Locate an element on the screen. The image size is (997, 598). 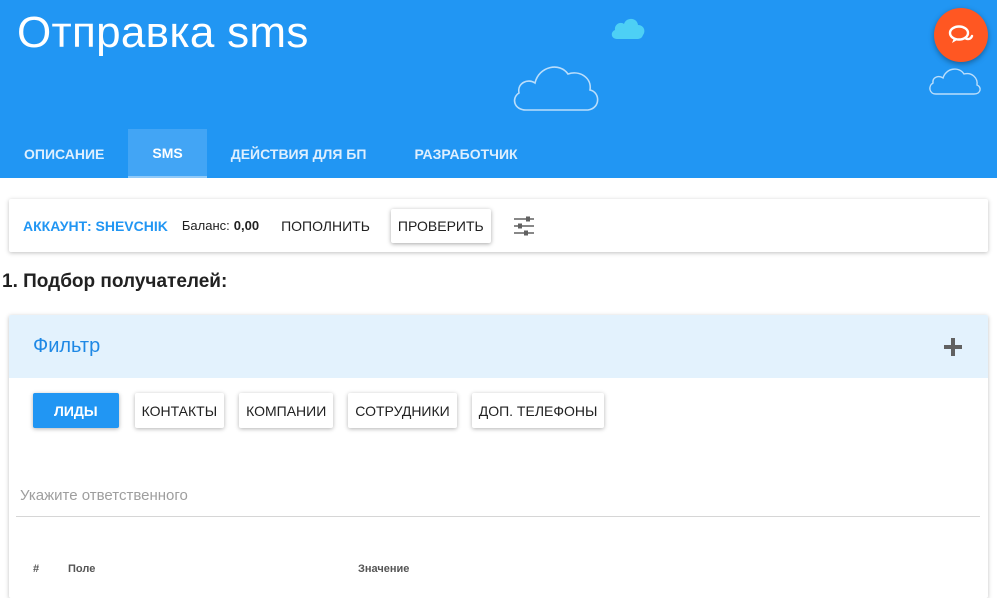
leads-button: ЛИДЫ is located at coordinates (76, 410).